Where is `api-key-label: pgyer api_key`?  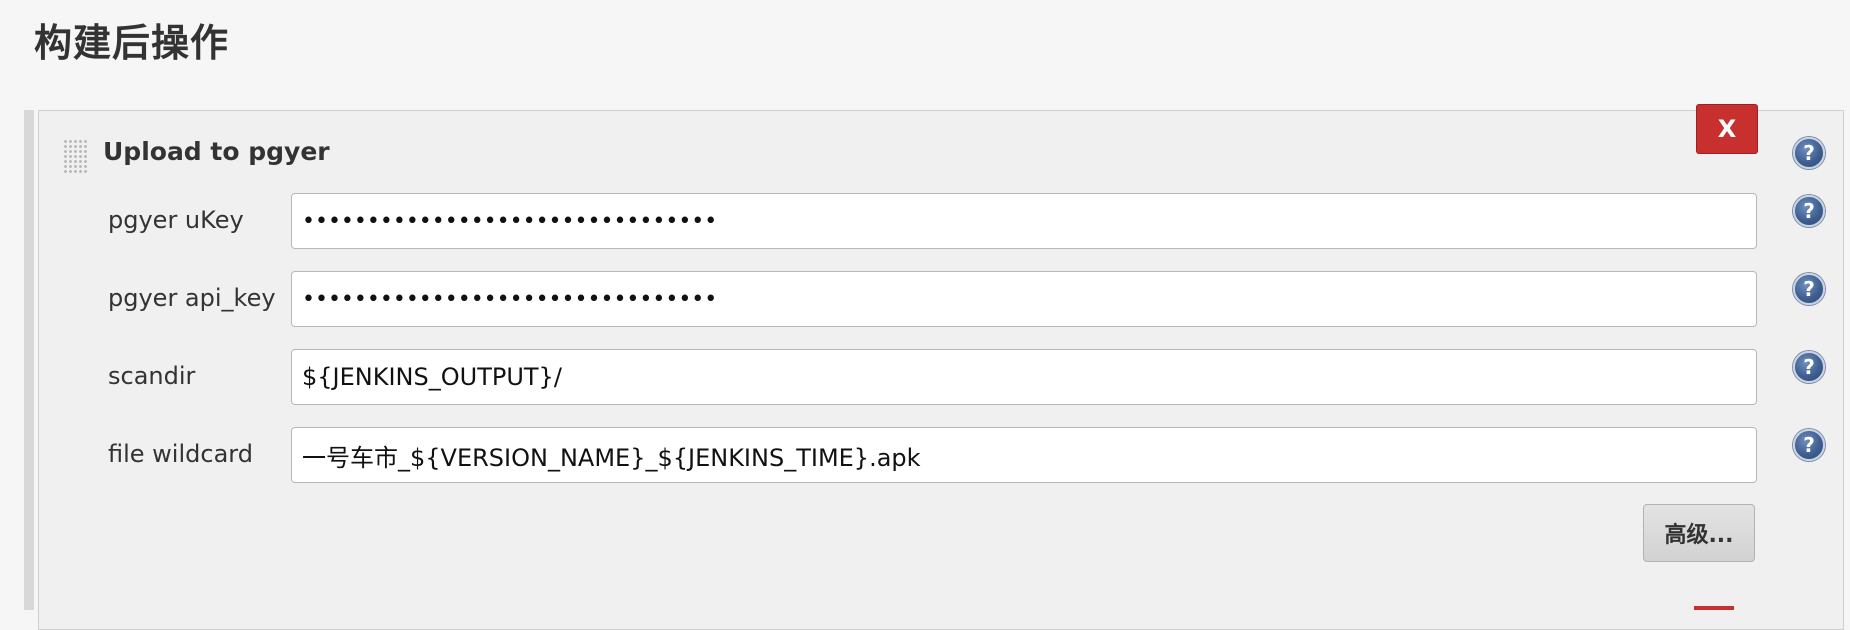 api-key-label: pgyer api_key is located at coordinates (192, 298).